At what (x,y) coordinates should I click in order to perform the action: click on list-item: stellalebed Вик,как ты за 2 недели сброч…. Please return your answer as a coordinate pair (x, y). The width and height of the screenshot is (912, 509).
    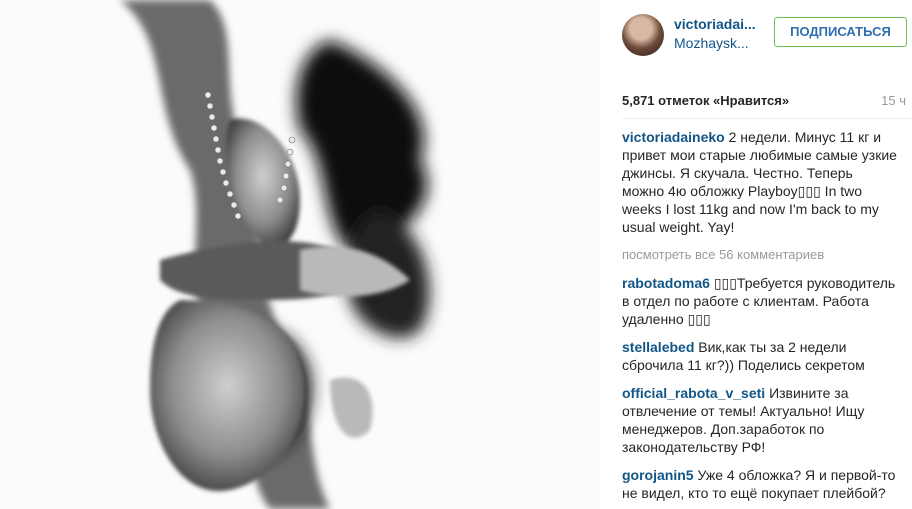
    Looking at the image, I should click on (760, 356).